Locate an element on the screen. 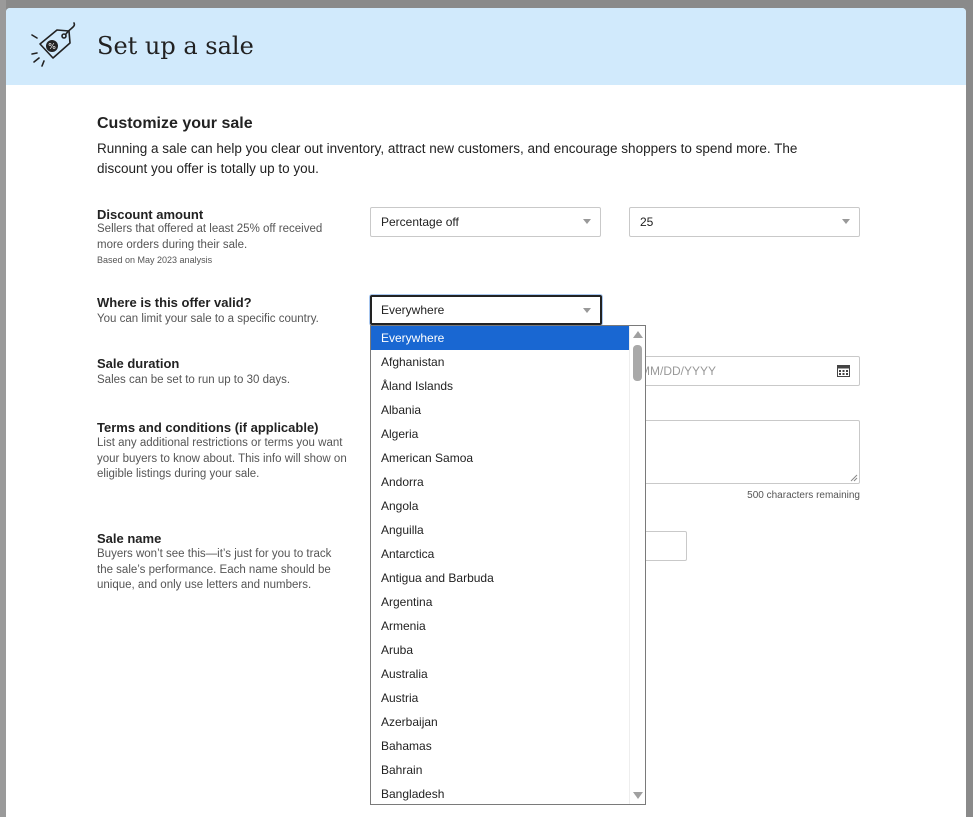  discount-amount-value: 25 is located at coordinates (647, 222).